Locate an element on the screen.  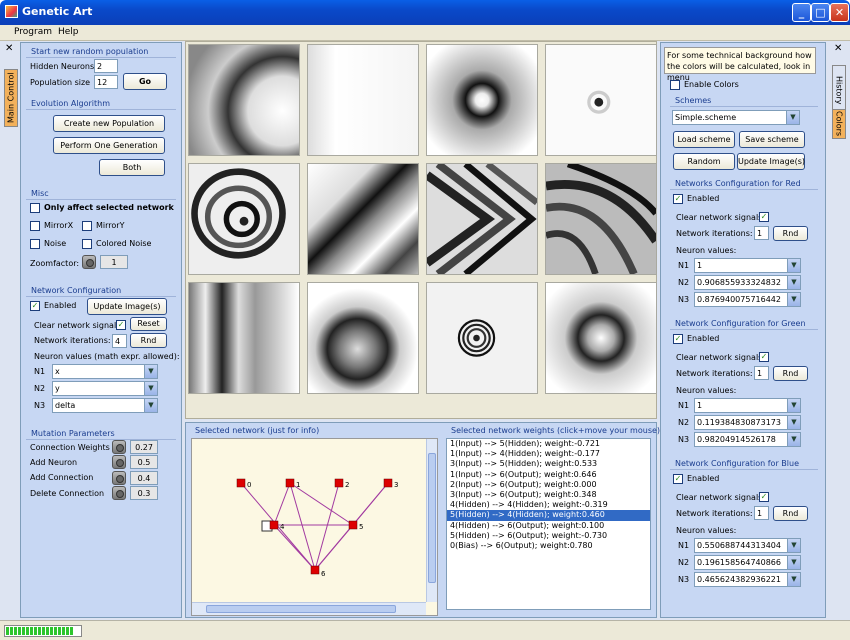
enable-colors-checkbox is located at coordinates (675, 85).